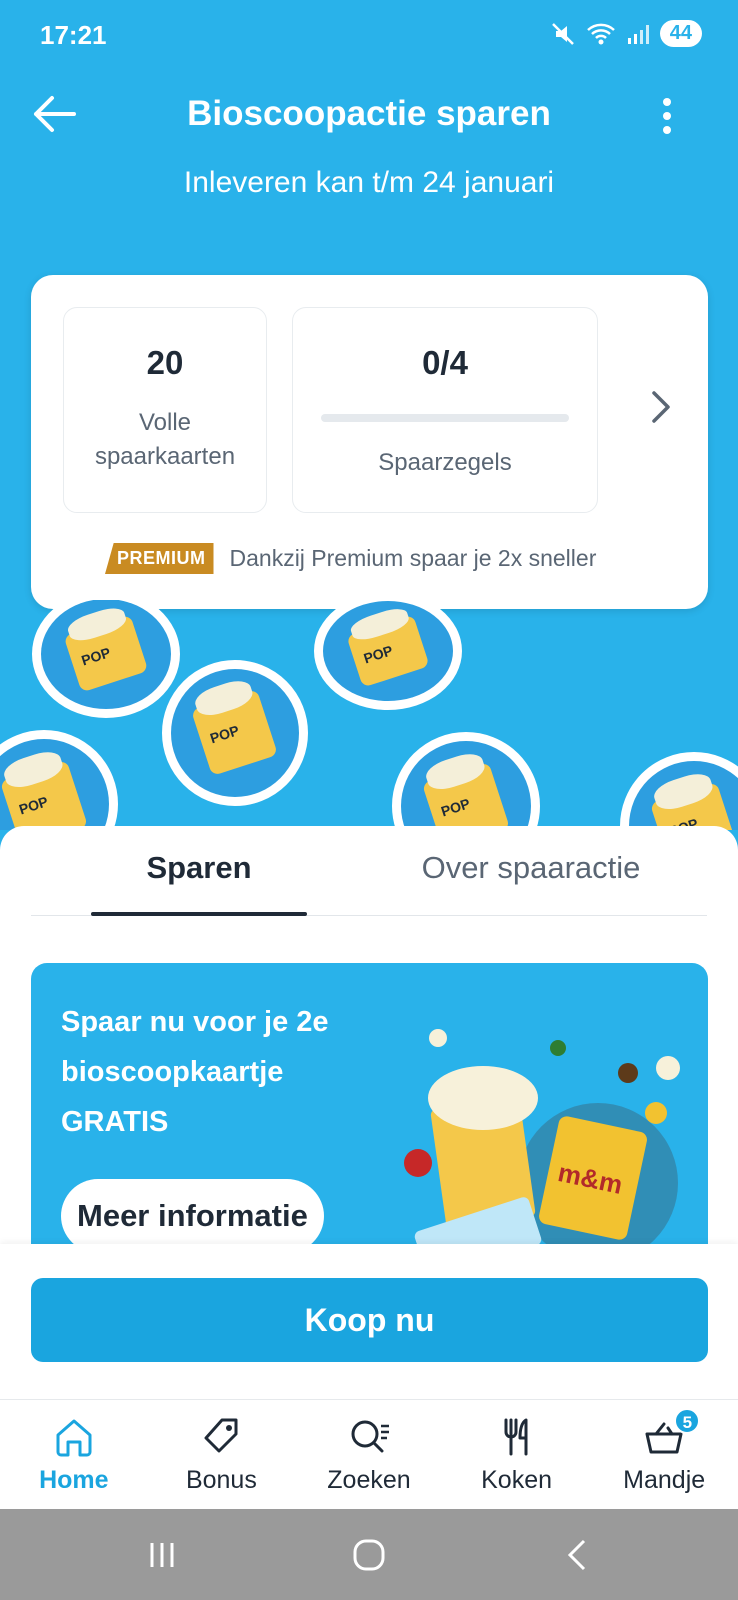  What do you see at coordinates (221, 1480) in the screenshot?
I see `nav-bonus-label: Bonus` at bounding box center [221, 1480].